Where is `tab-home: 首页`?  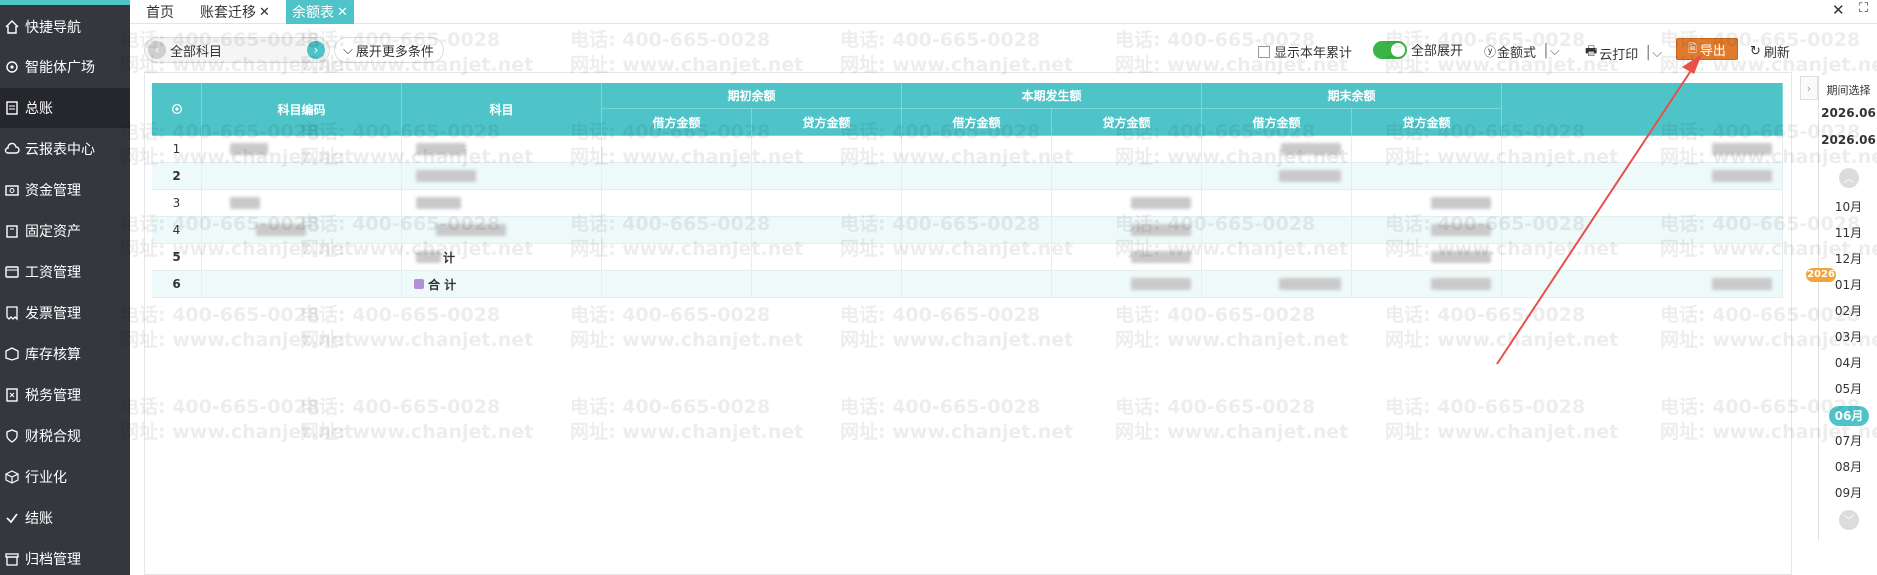 tab-home: 首页 is located at coordinates (160, 12).